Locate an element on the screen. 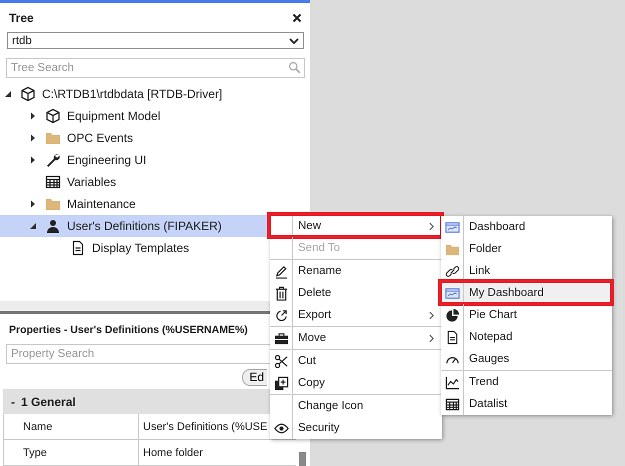 The width and height of the screenshot is (625, 466). menu-item: Gauges is located at coordinates (526, 359).